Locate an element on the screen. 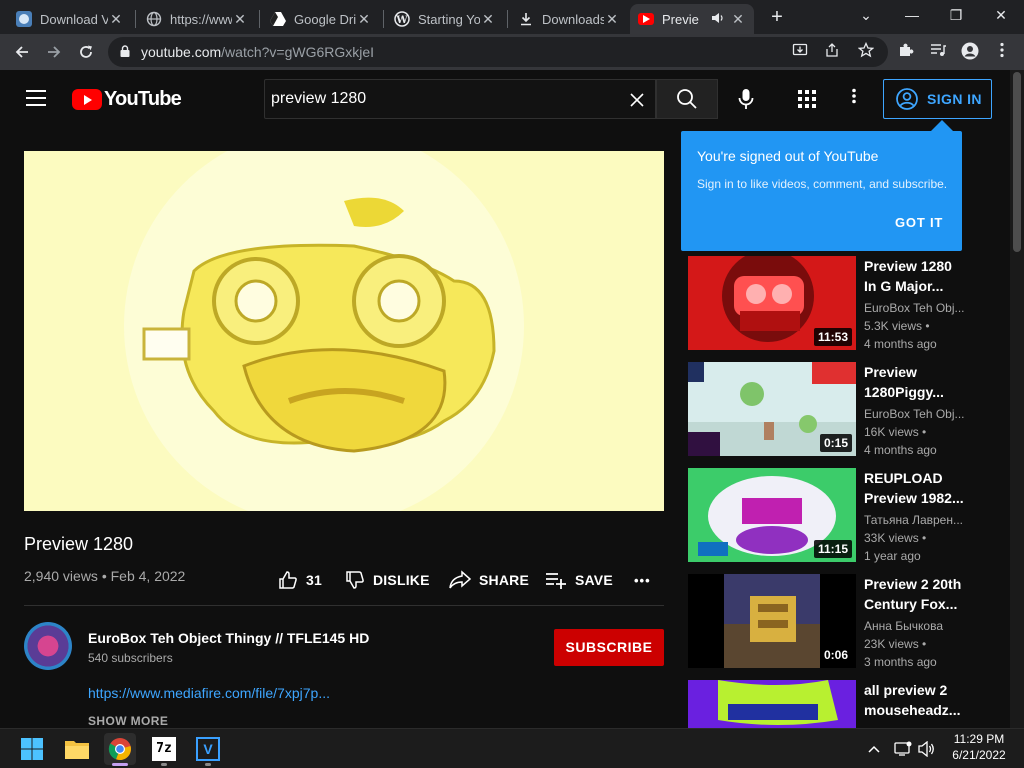 The image size is (1024, 768). start-icon is located at coordinates (32, 749).